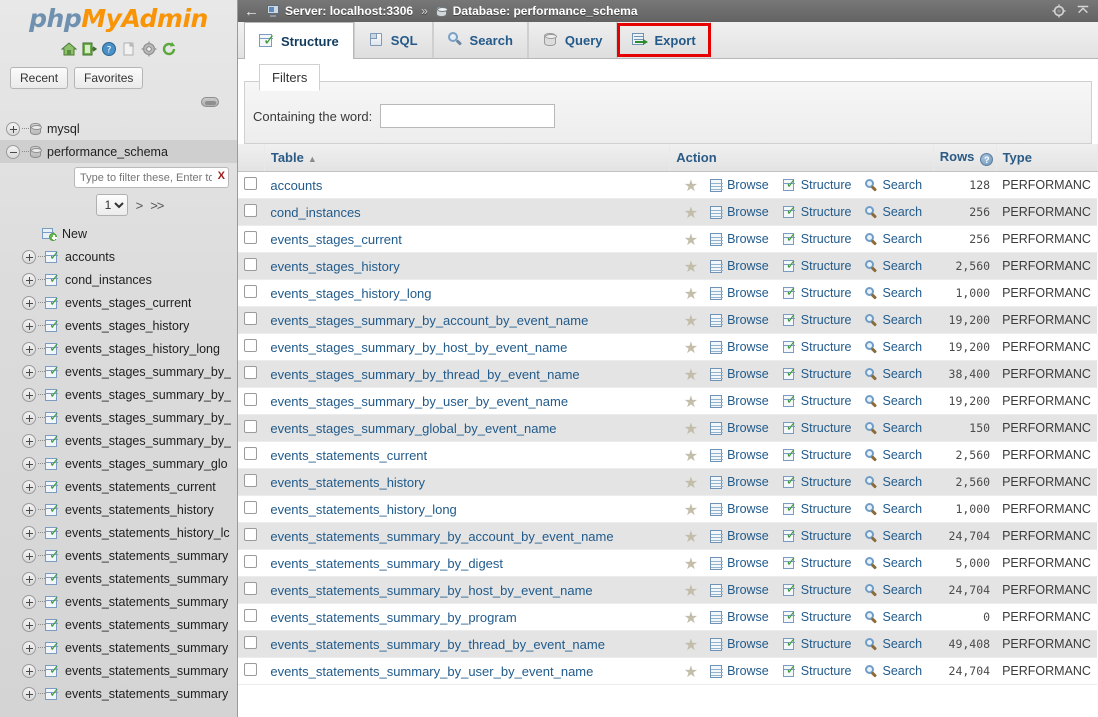  Describe the element at coordinates (118, 486) in the screenshot. I see `tree-table-item: ✓ events_statements_current` at that location.